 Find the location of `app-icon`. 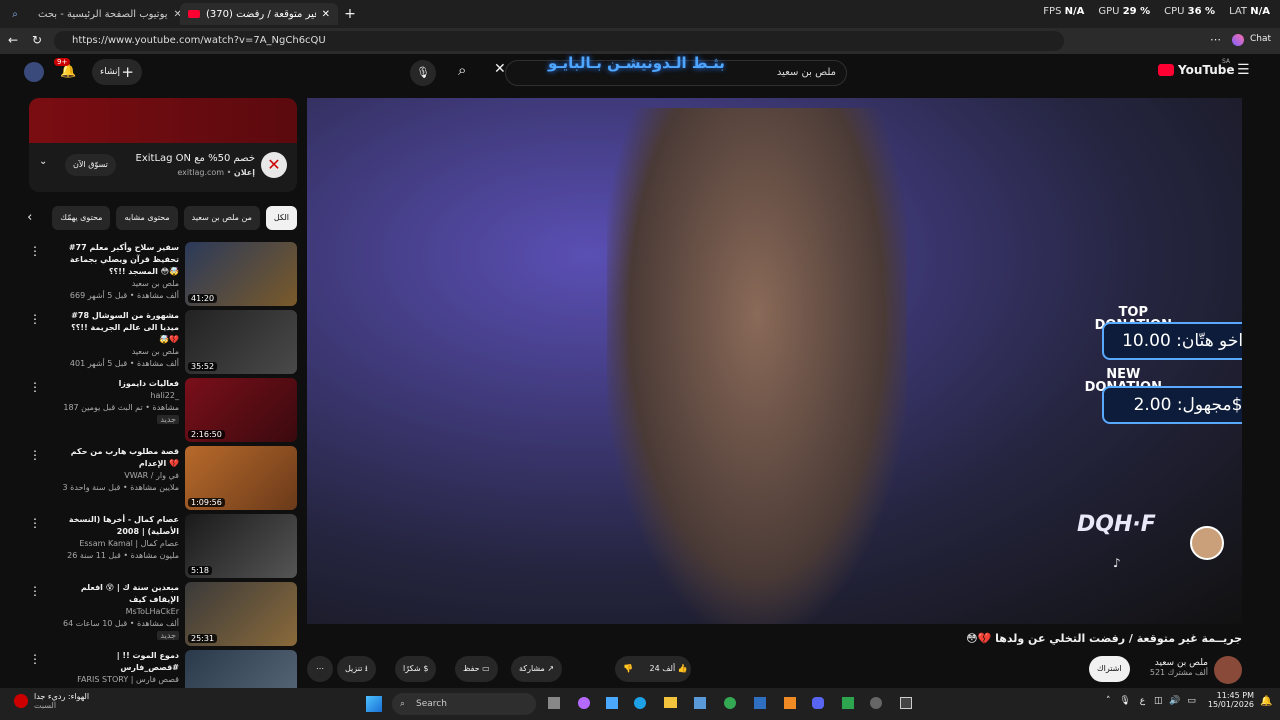

app-icon is located at coordinates (790, 703).